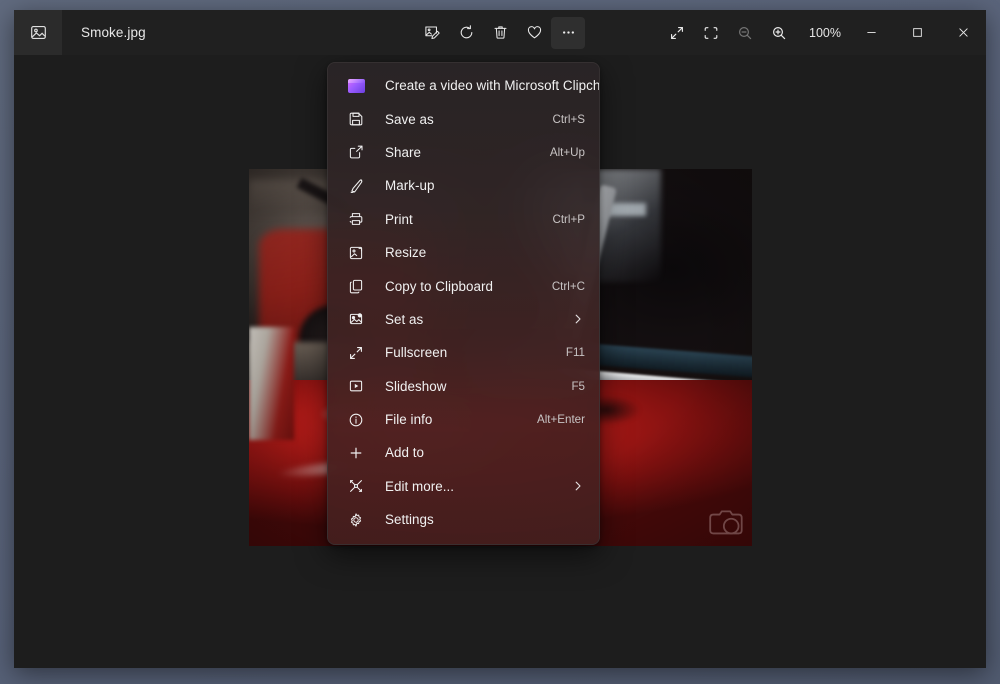  I want to click on menu-item-resize: Resize, so click(463, 252).